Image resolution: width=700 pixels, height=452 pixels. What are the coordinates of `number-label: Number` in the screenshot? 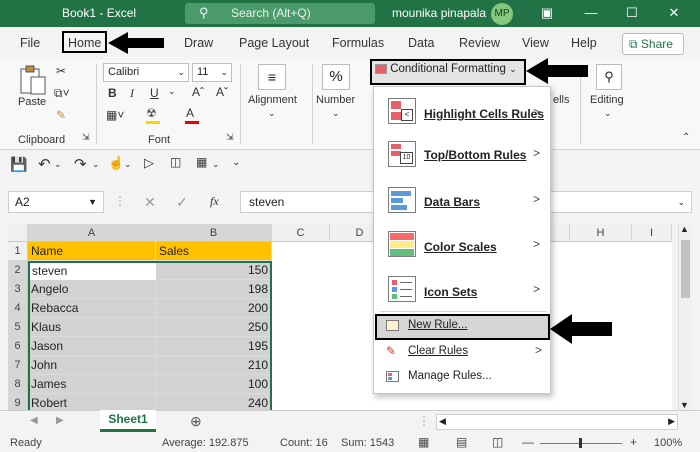 It's located at (335, 100).